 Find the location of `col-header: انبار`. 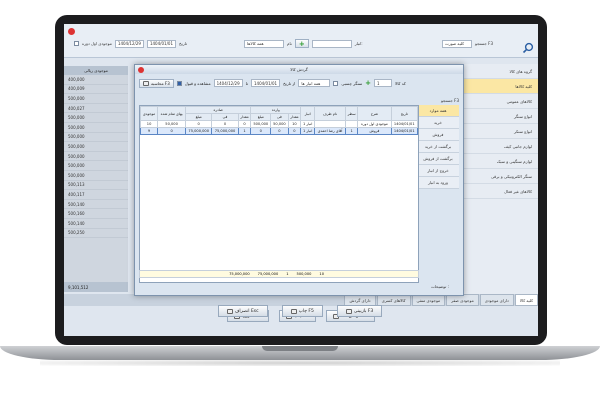

col-header: انبار is located at coordinates (308, 113).